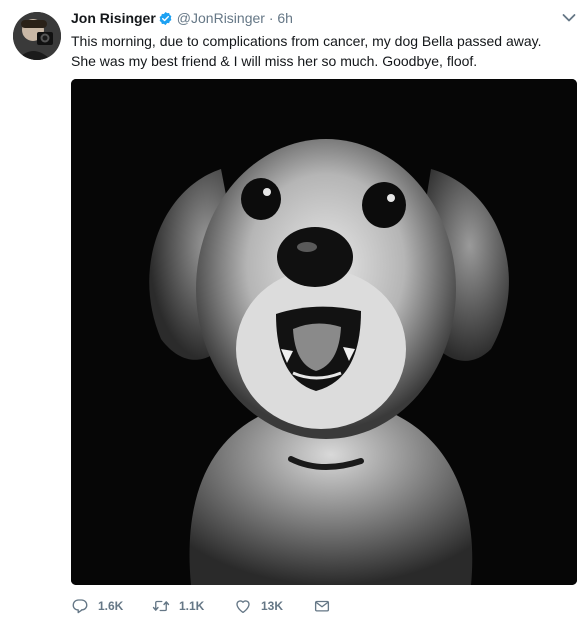 This screenshot has height=625, width=588. I want to click on author-handle: @JonRisinger, so click(221, 18).